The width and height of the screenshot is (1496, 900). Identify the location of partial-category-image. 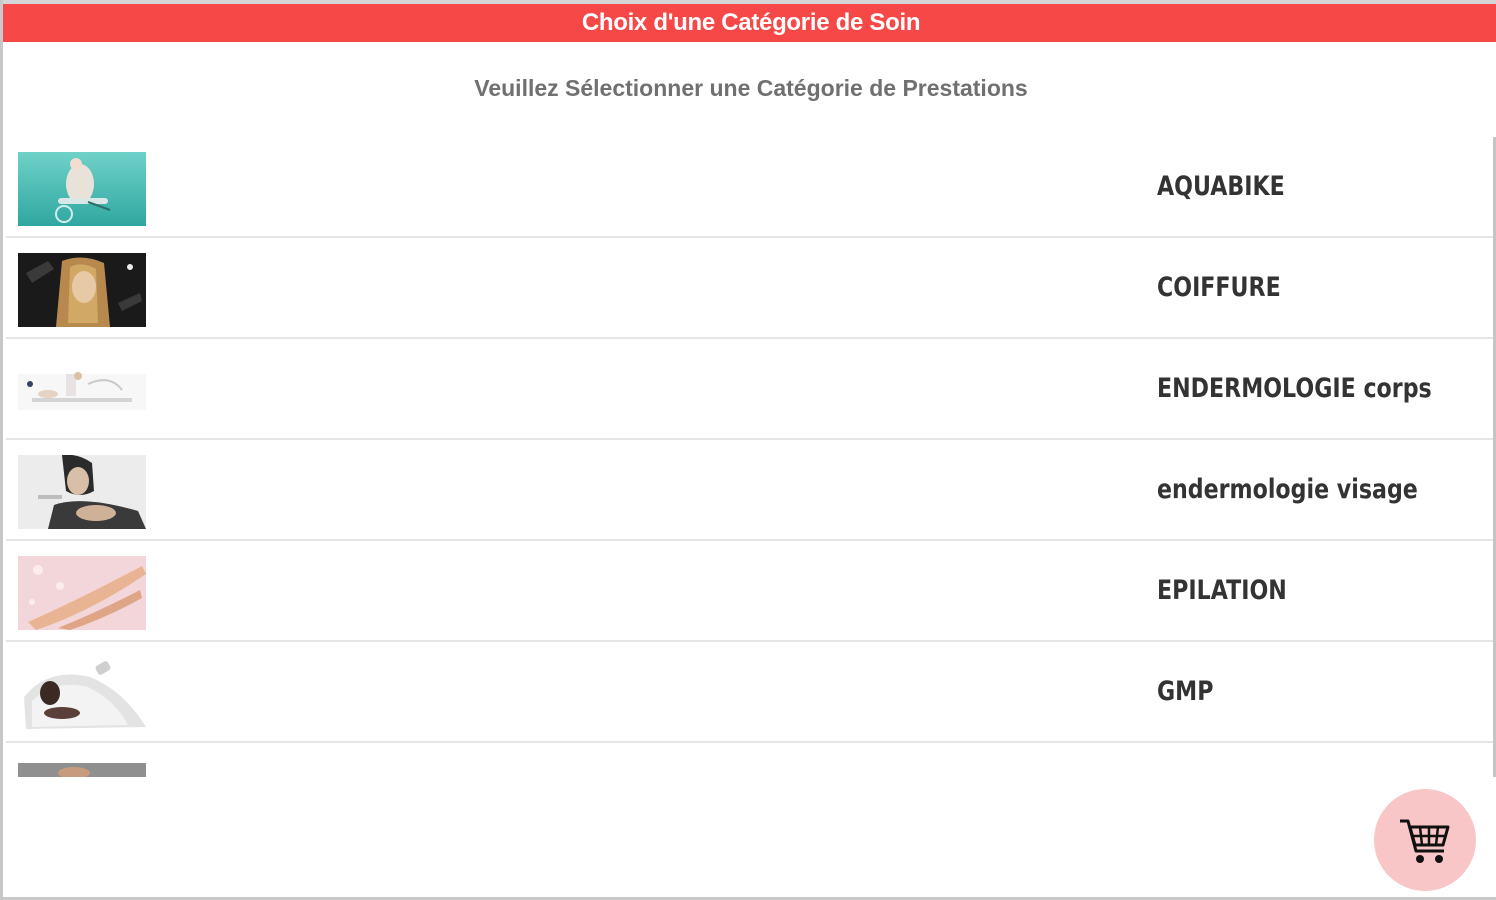
(82, 770).